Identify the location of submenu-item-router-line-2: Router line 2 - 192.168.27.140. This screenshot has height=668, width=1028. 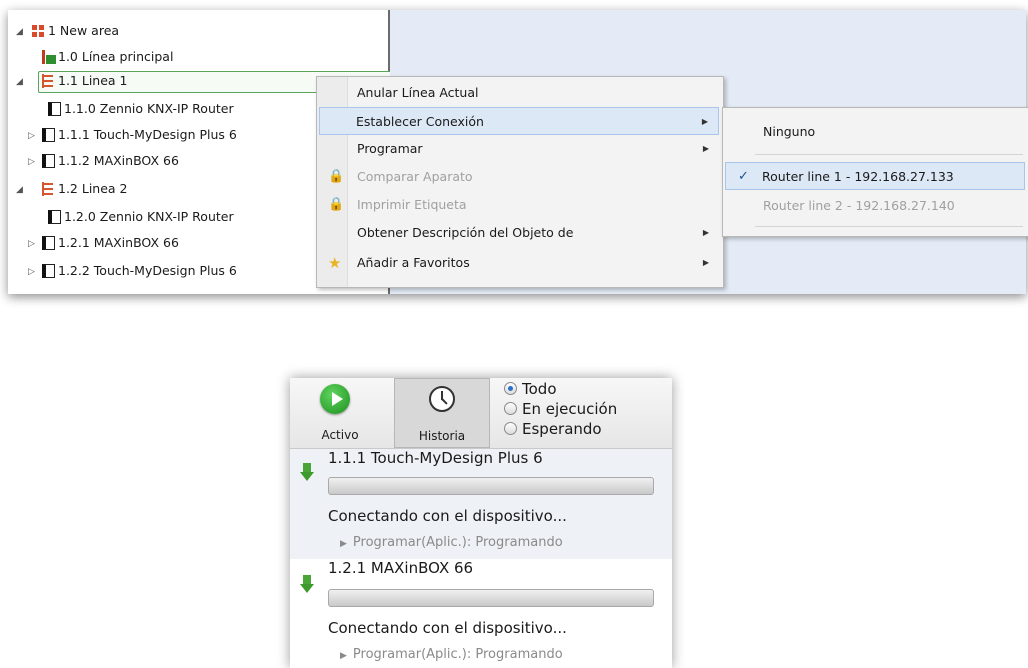
(875, 206).